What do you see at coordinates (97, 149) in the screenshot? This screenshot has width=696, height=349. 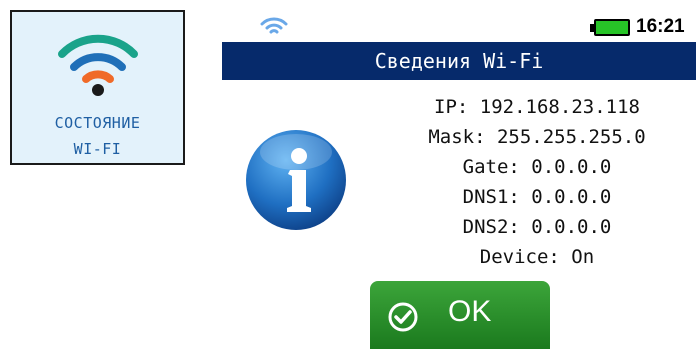 I see `tile-label-line2: WI-FI` at bounding box center [97, 149].